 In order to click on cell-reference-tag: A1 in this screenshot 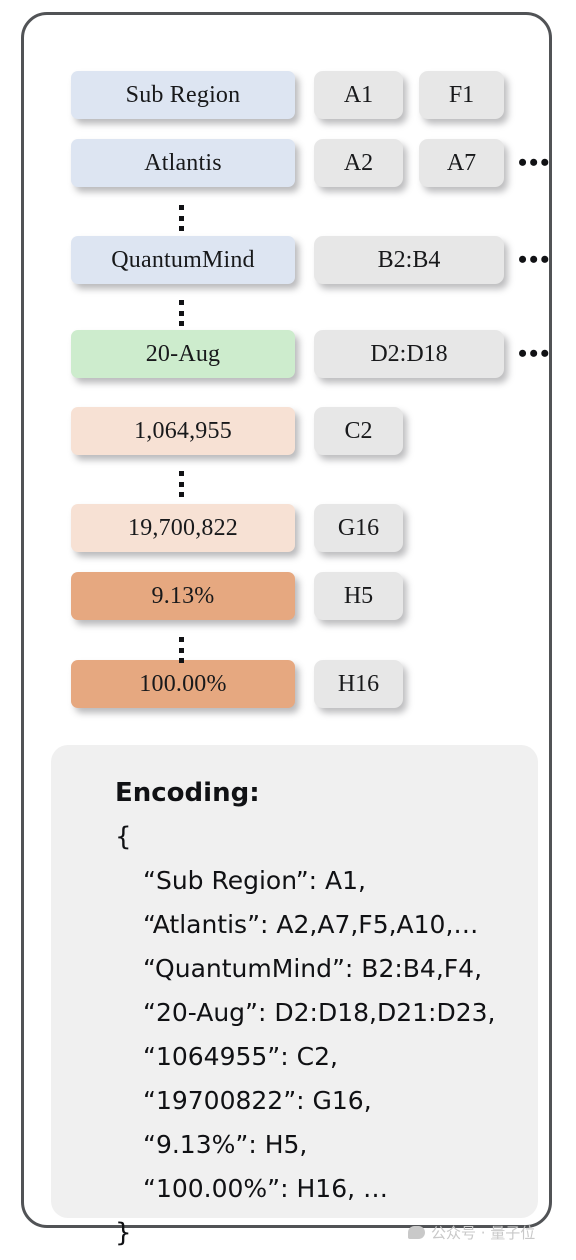, I will do `click(358, 95)`.